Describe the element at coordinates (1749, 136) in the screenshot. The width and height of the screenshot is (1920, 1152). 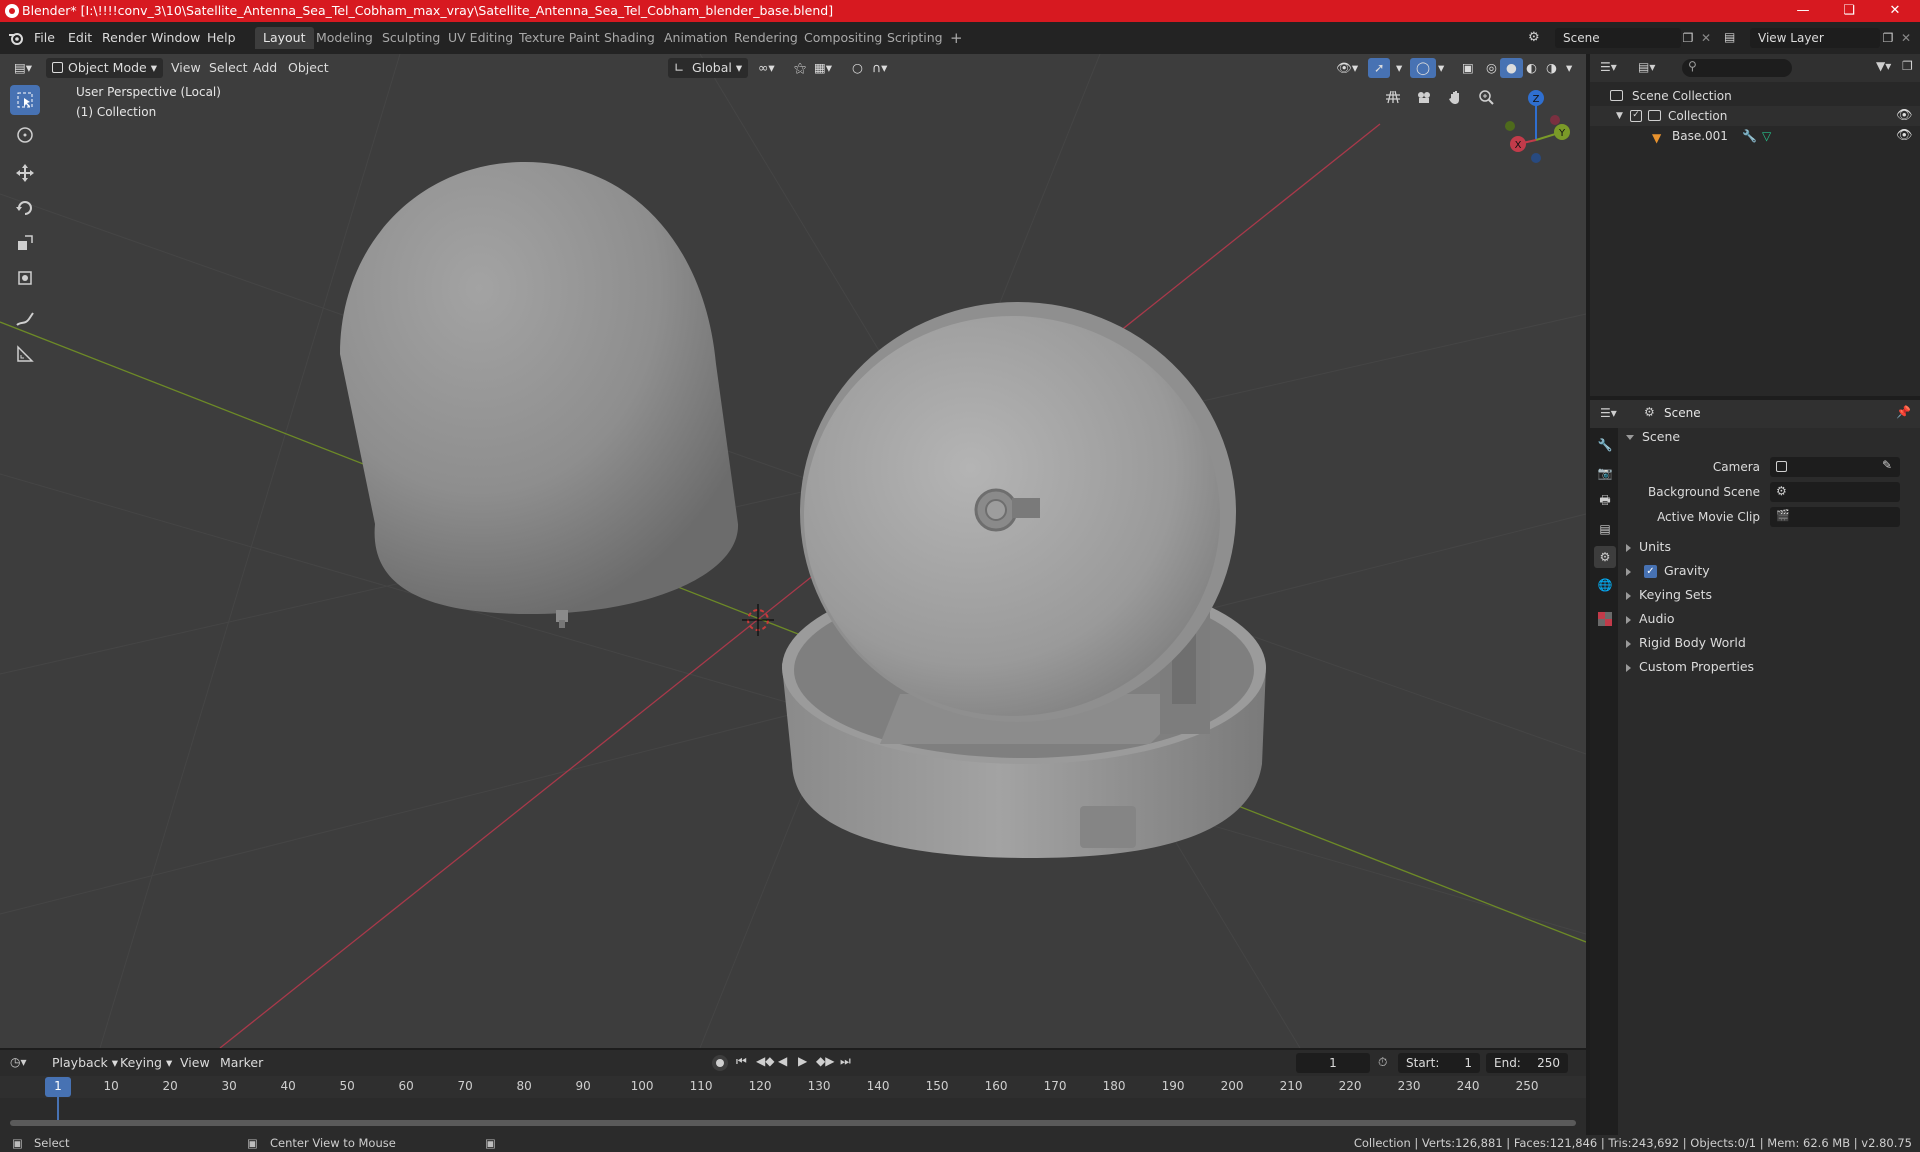
I see `modifier-wrench-icon: 🔧` at that location.